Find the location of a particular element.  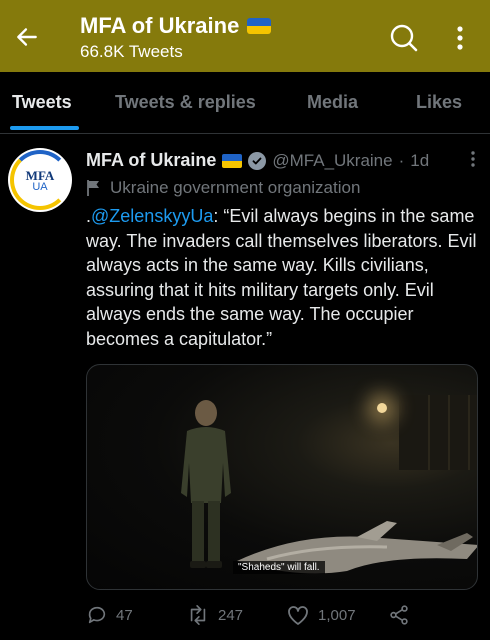

tweet-timestamp: 1d is located at coordinates (419, 161).